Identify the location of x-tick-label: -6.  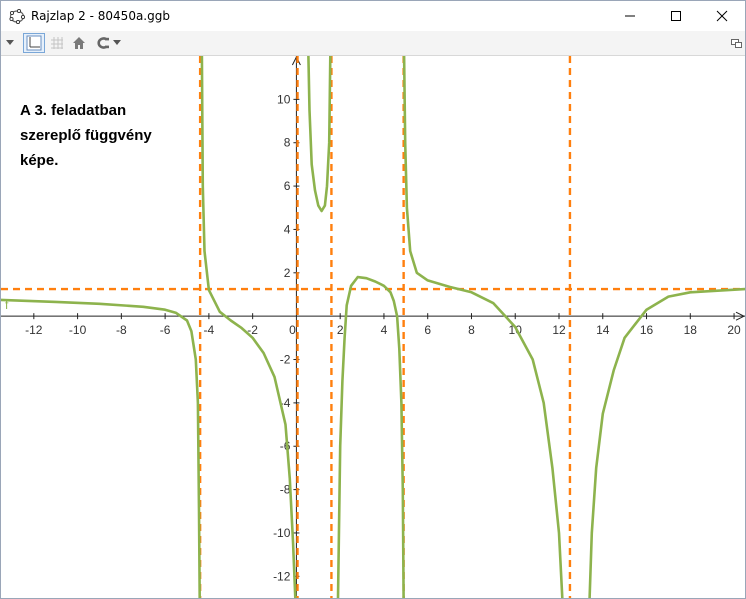
(165, 330).